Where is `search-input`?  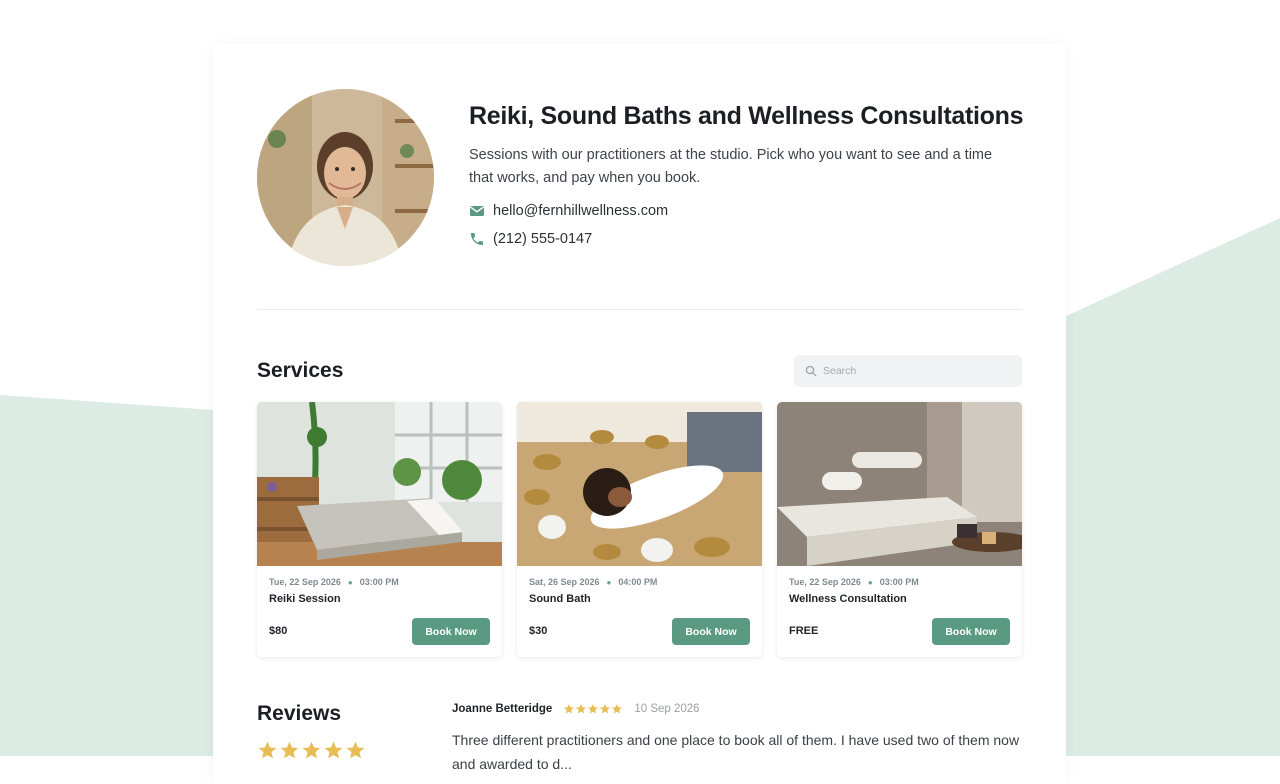 search-input is located at coordinates (913, 371).